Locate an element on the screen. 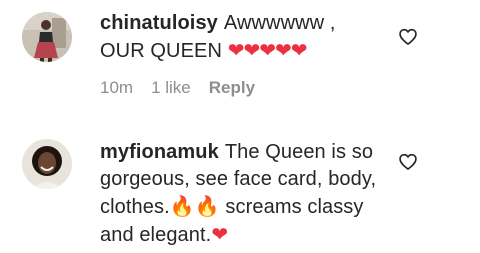  heart-emoji: ❤ is located at coordinates (219, 234).